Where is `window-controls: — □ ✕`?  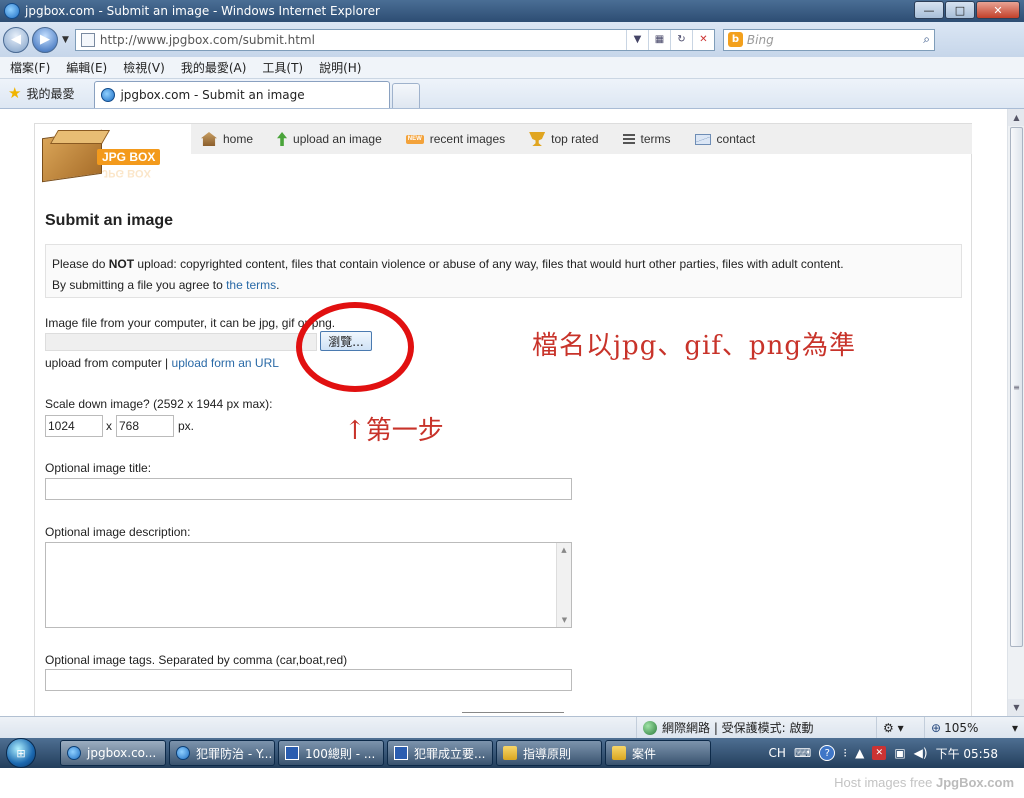
window-controls: — □ ✕ is located at coordinates (967, 10).